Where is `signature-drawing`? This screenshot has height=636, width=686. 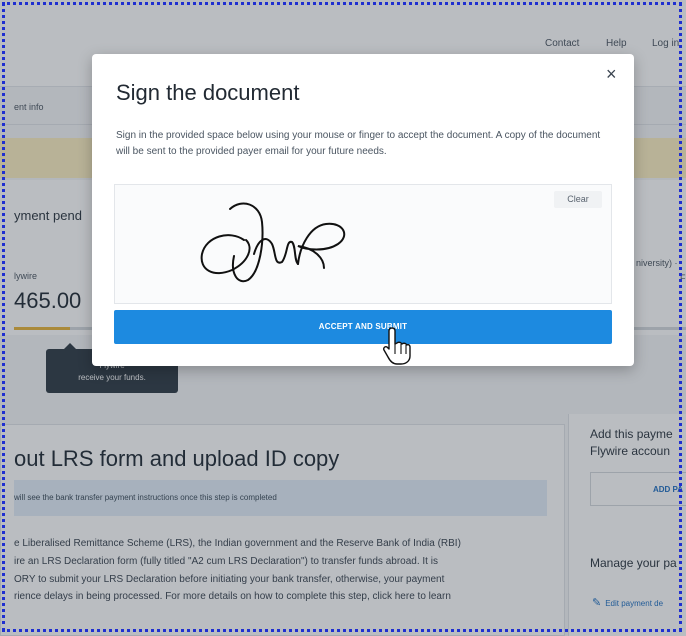
signature-drawing is located at coordinates (273, 242).